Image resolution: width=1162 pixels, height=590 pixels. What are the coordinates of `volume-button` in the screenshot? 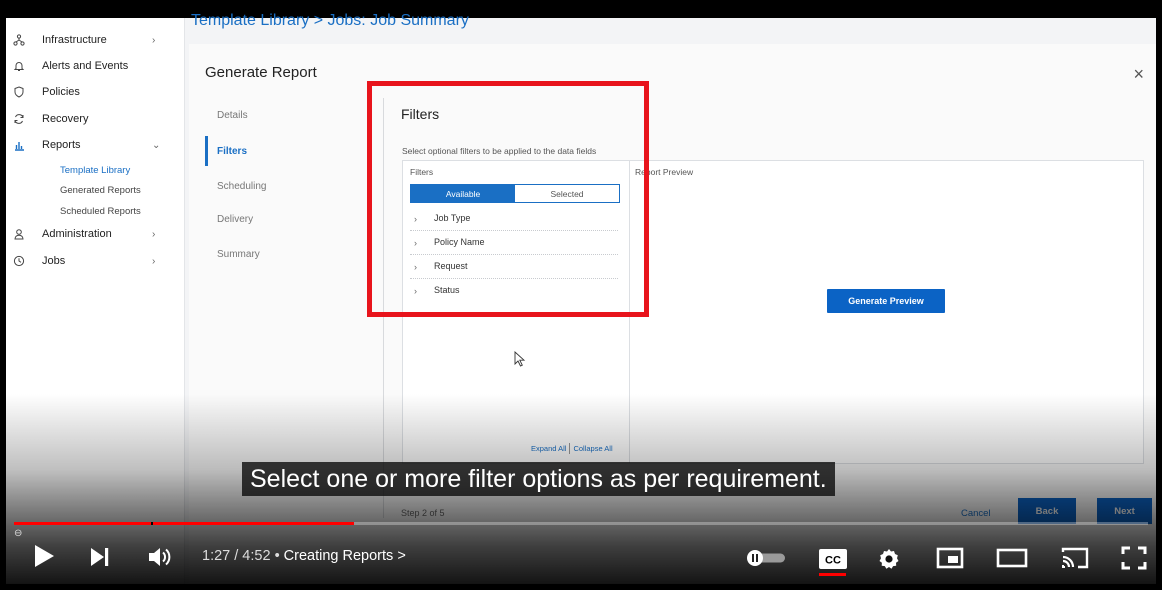 It's located at (161, 557).